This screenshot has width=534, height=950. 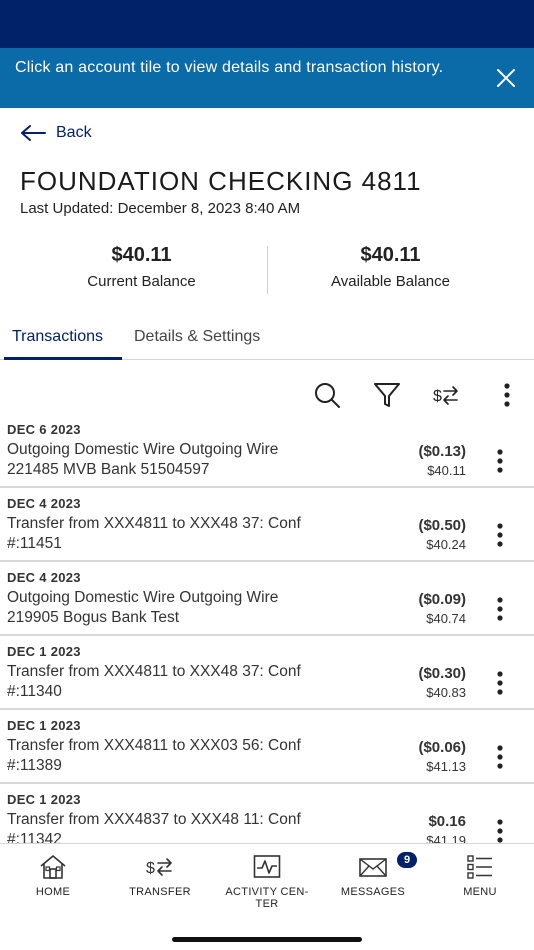 What do you see at coordinates (446, 618) in the screenshot?
I see `transaction-running-balance: $40.74` at bounding box center [446, 618].